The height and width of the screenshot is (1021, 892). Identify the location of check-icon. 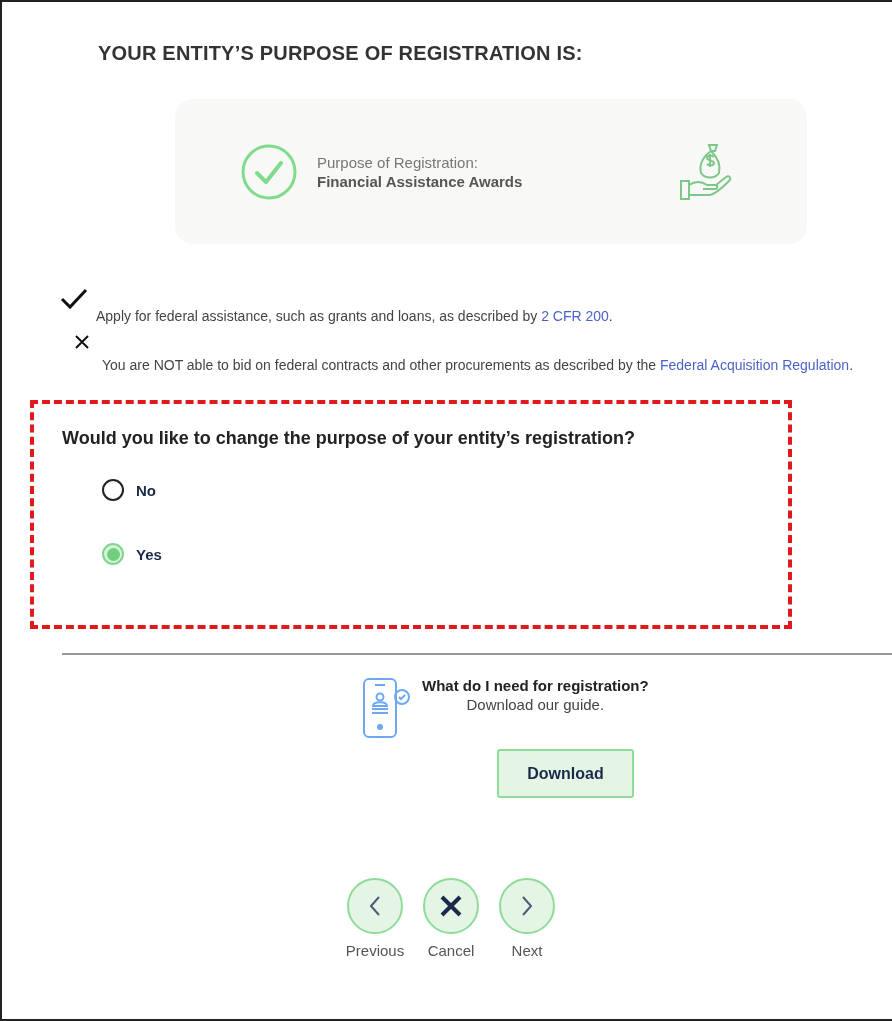
(74, 299).